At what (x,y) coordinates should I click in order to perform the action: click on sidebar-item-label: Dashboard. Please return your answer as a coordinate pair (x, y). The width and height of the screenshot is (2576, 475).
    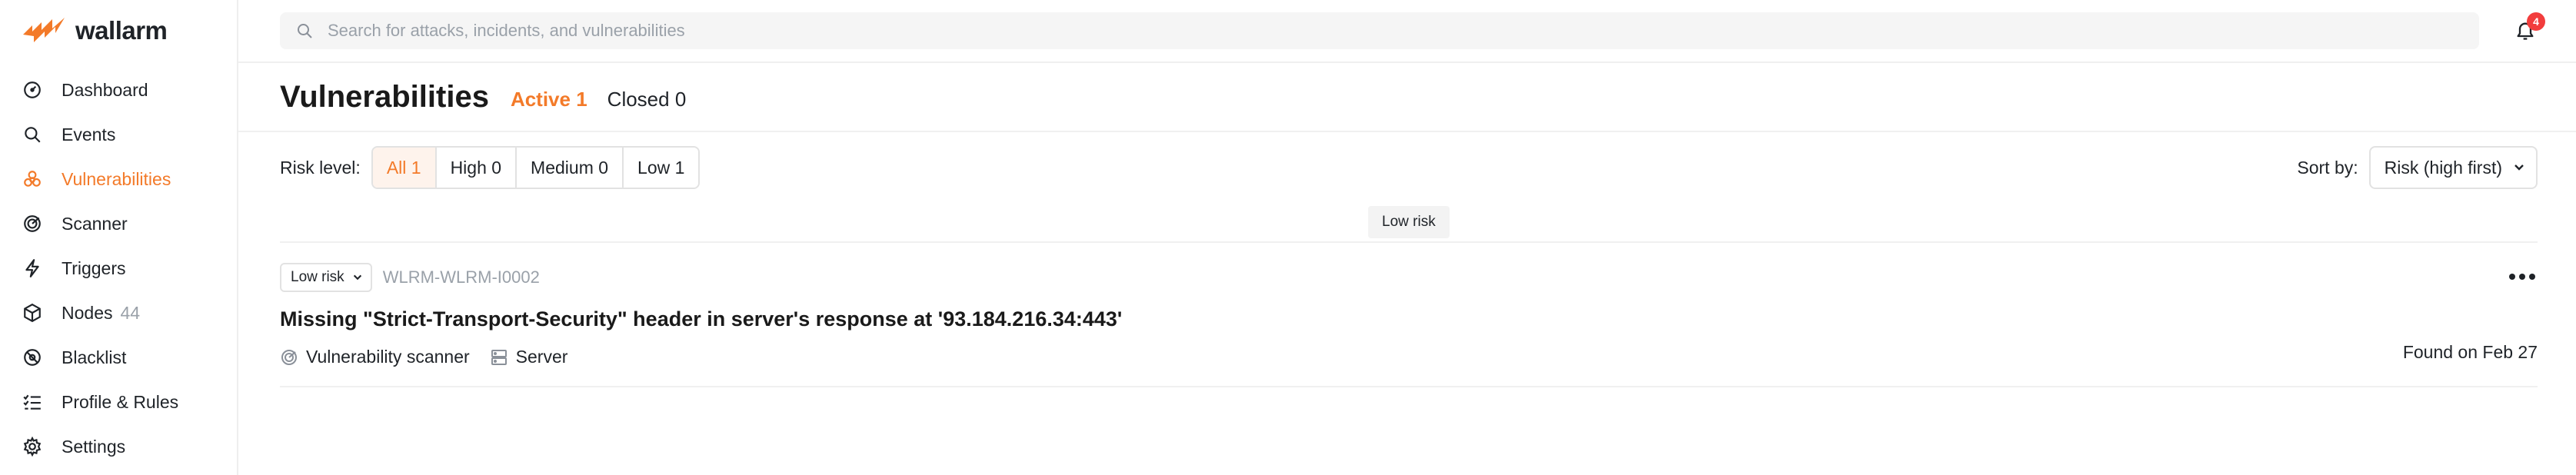
    Looking at the image, I should click on (105, 90).